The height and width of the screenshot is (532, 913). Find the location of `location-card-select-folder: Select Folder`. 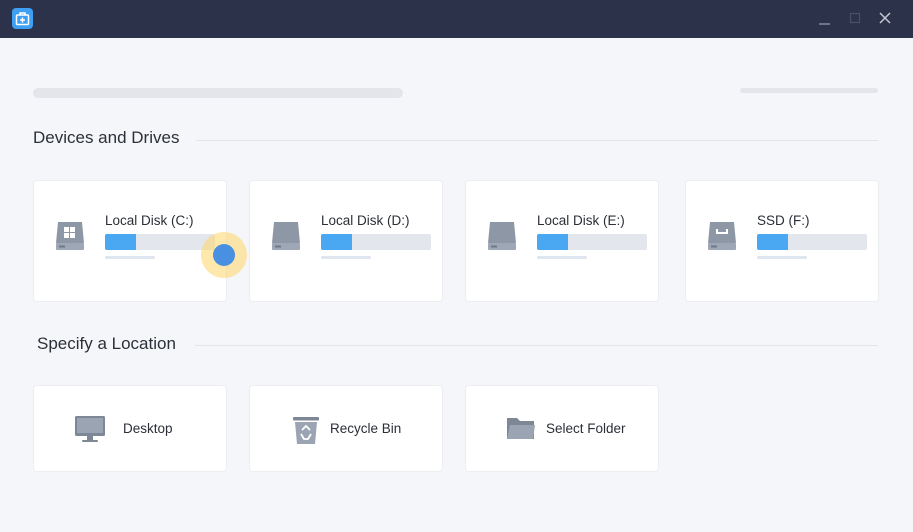

location-card-select-folder: Select Folder is located at coordinates (562, 428).